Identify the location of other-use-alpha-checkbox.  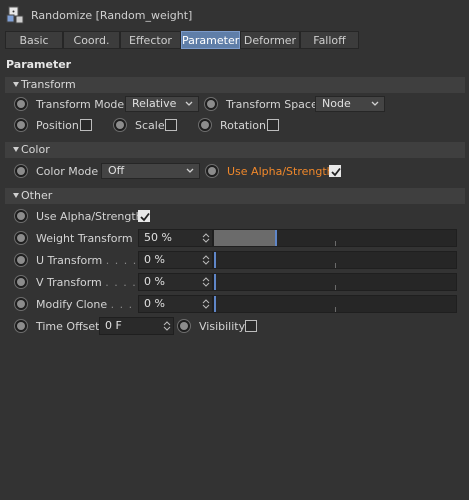
(144, 216).